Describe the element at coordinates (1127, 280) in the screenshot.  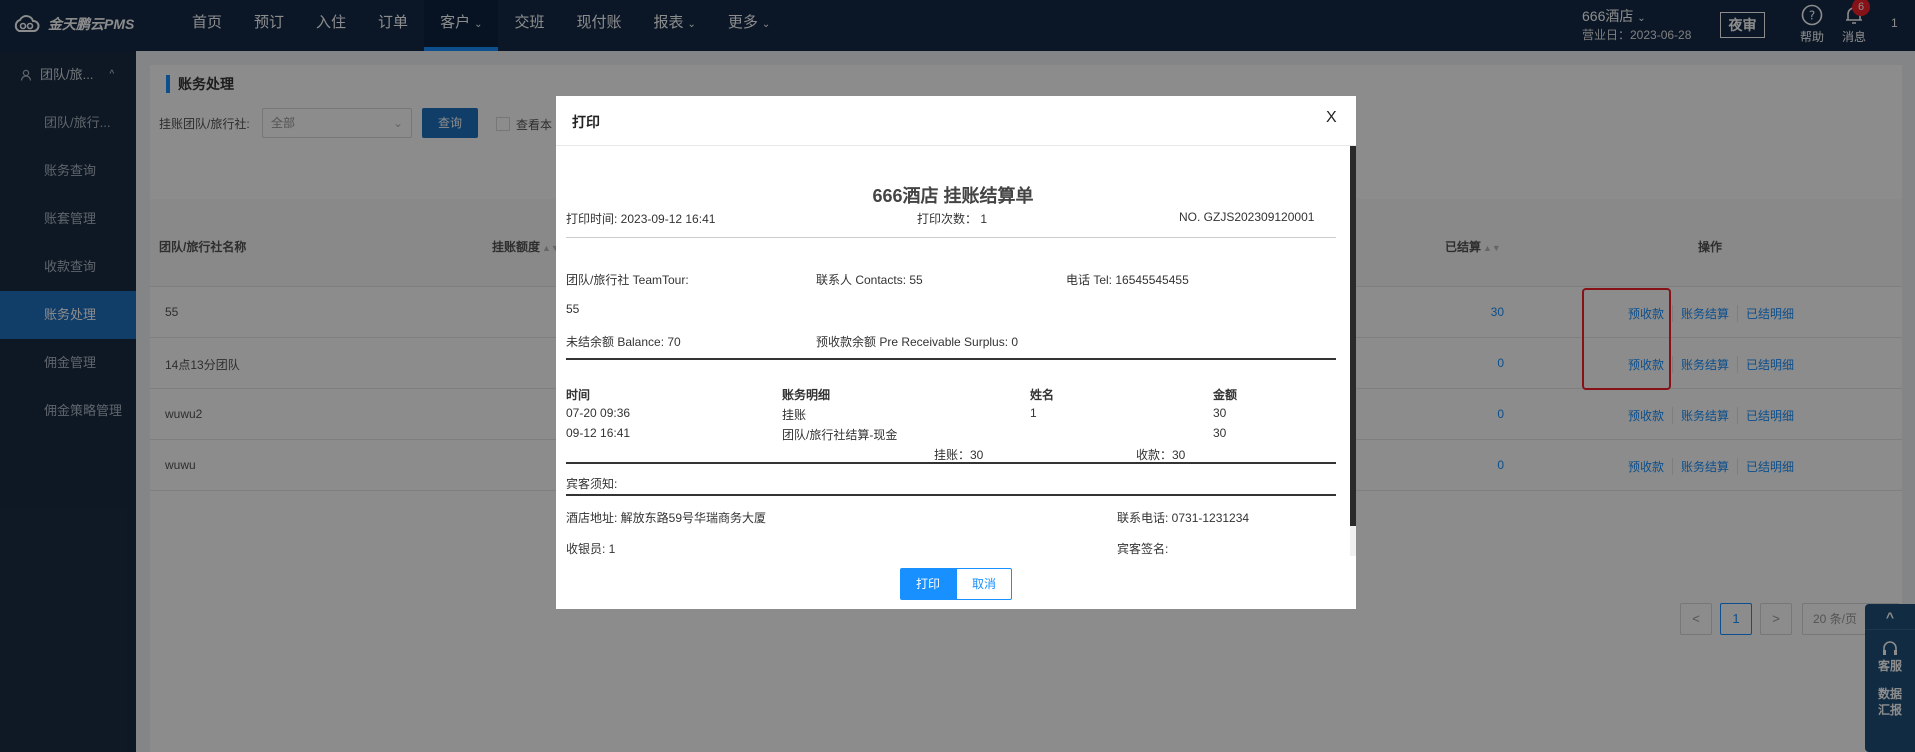
I see `telephone: 电话 Tel: 16545545455` at that location.